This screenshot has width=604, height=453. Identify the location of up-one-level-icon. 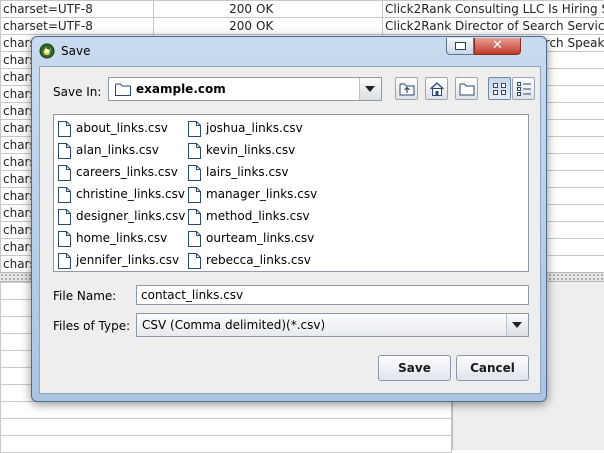
(407, 89).